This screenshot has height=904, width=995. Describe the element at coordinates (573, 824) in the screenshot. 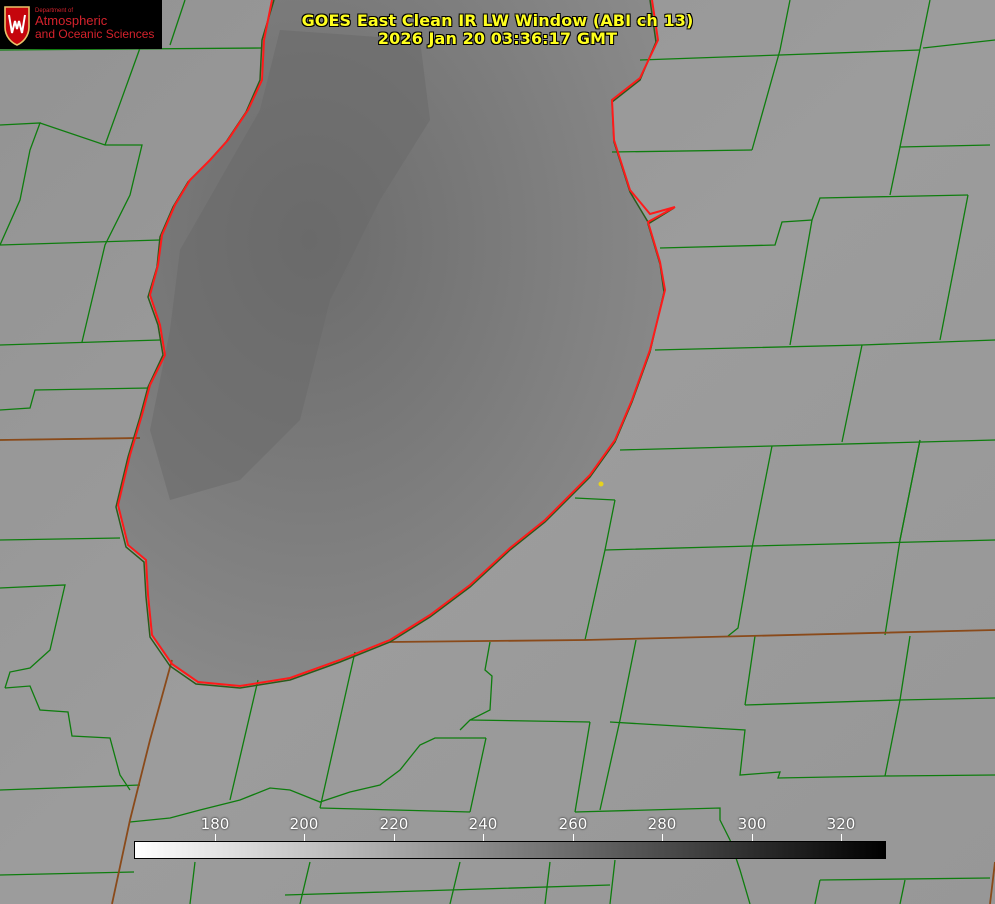

I see `colorbar-tick-label: 260` at that location.